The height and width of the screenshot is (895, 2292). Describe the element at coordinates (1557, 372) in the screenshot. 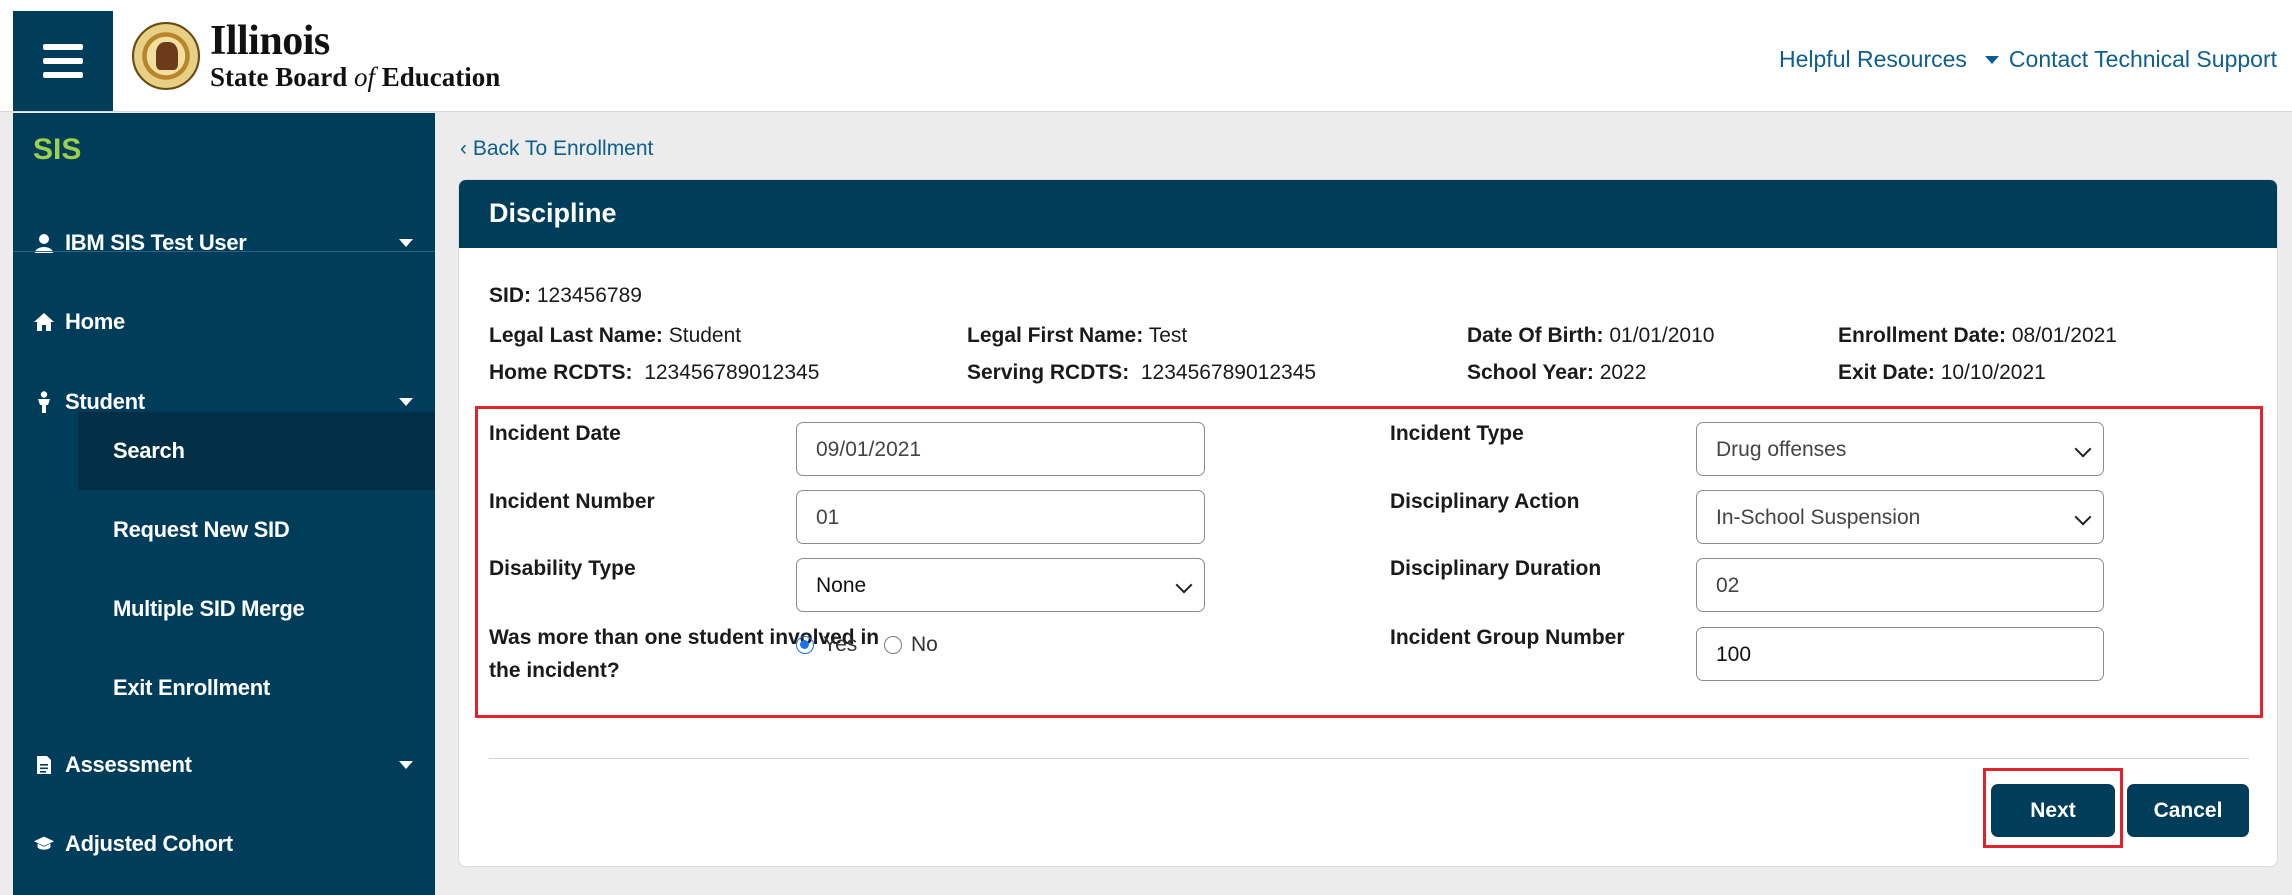

I see `school-year: School Year: 2022` at that location.